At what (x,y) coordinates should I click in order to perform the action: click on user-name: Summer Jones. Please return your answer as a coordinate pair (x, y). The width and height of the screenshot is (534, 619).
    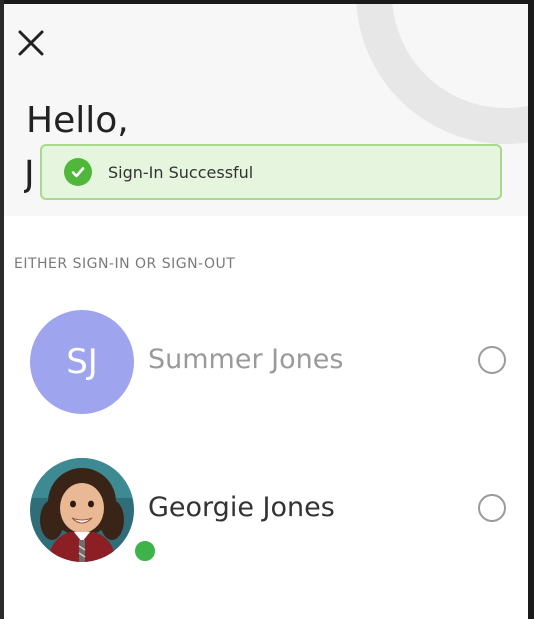
    Looking at the image, I should click on (246, 359).